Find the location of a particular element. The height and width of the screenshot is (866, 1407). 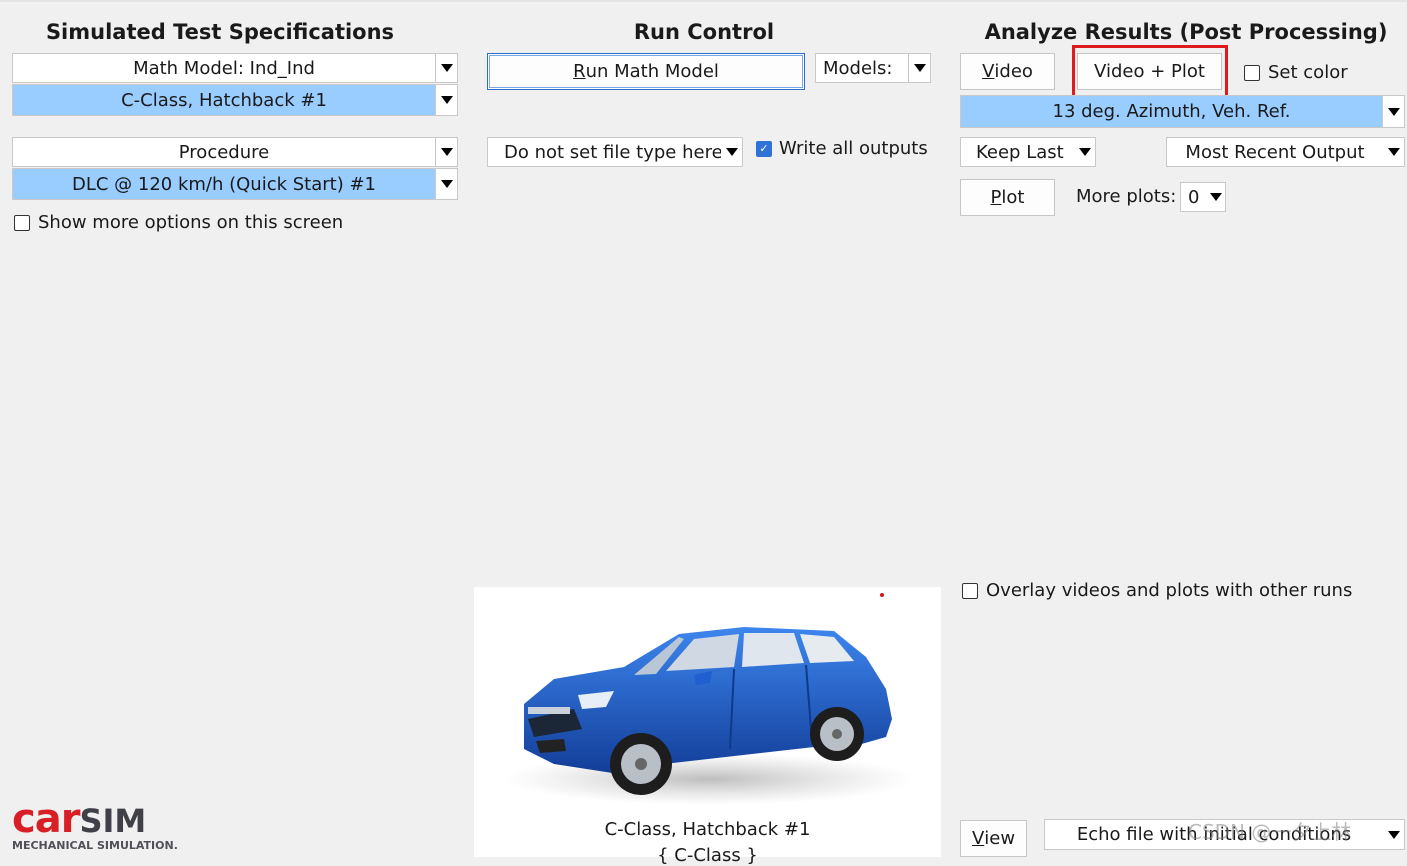

more-plots-label: More plots: is located at coordinates (1126, 196).